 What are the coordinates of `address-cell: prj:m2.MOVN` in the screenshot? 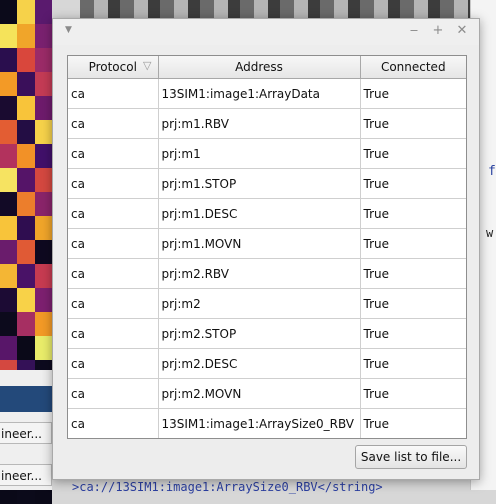 It's located at (259, 393).